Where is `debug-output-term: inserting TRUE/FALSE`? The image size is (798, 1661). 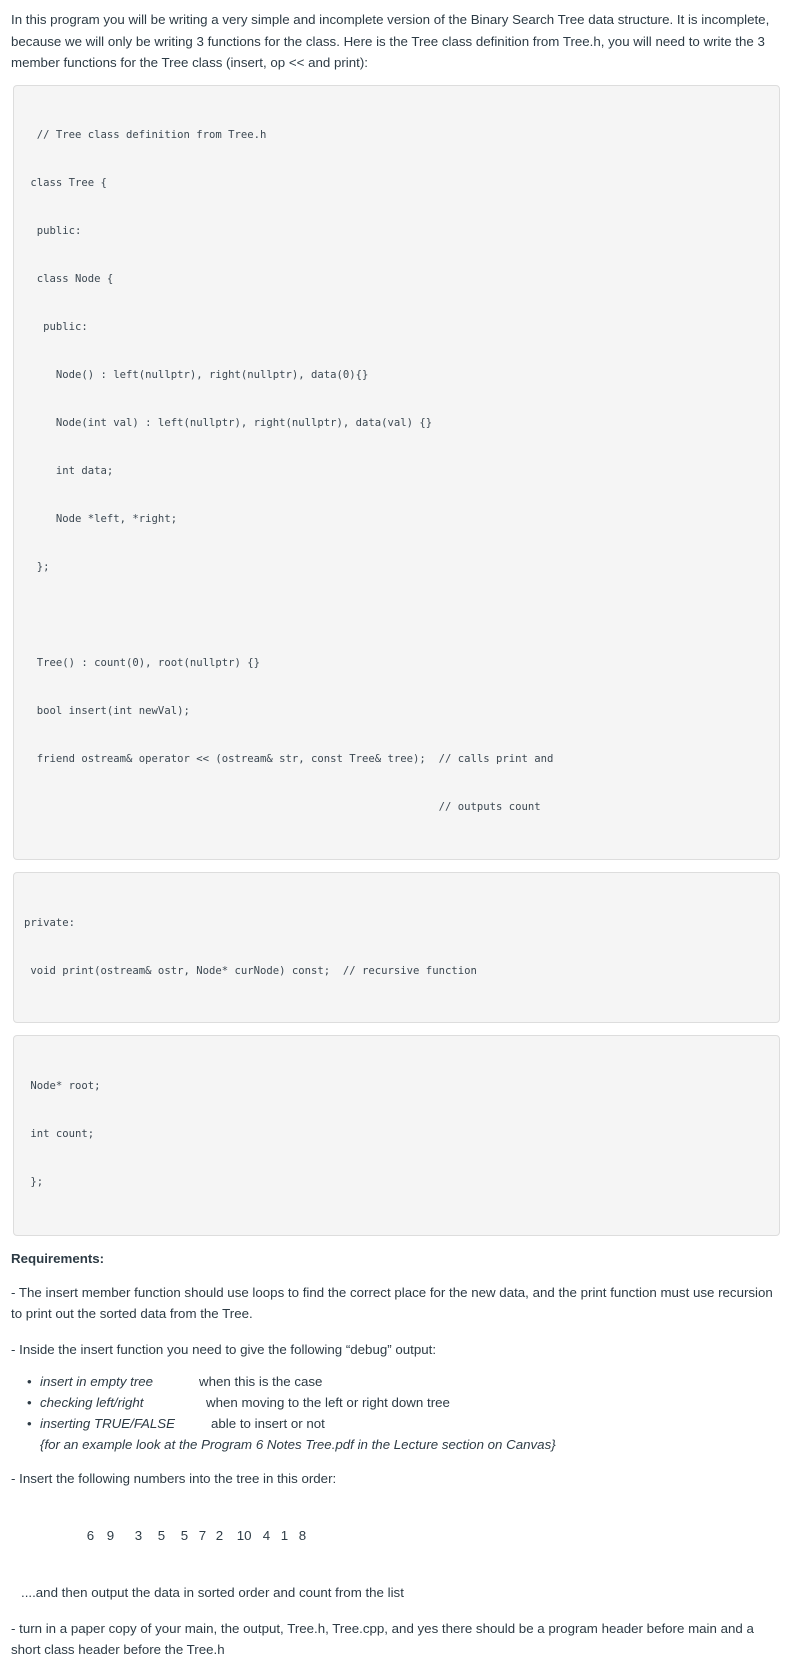
debug-output-term: inserting TRUE/FALSE is located at coordinates (107, 1423).